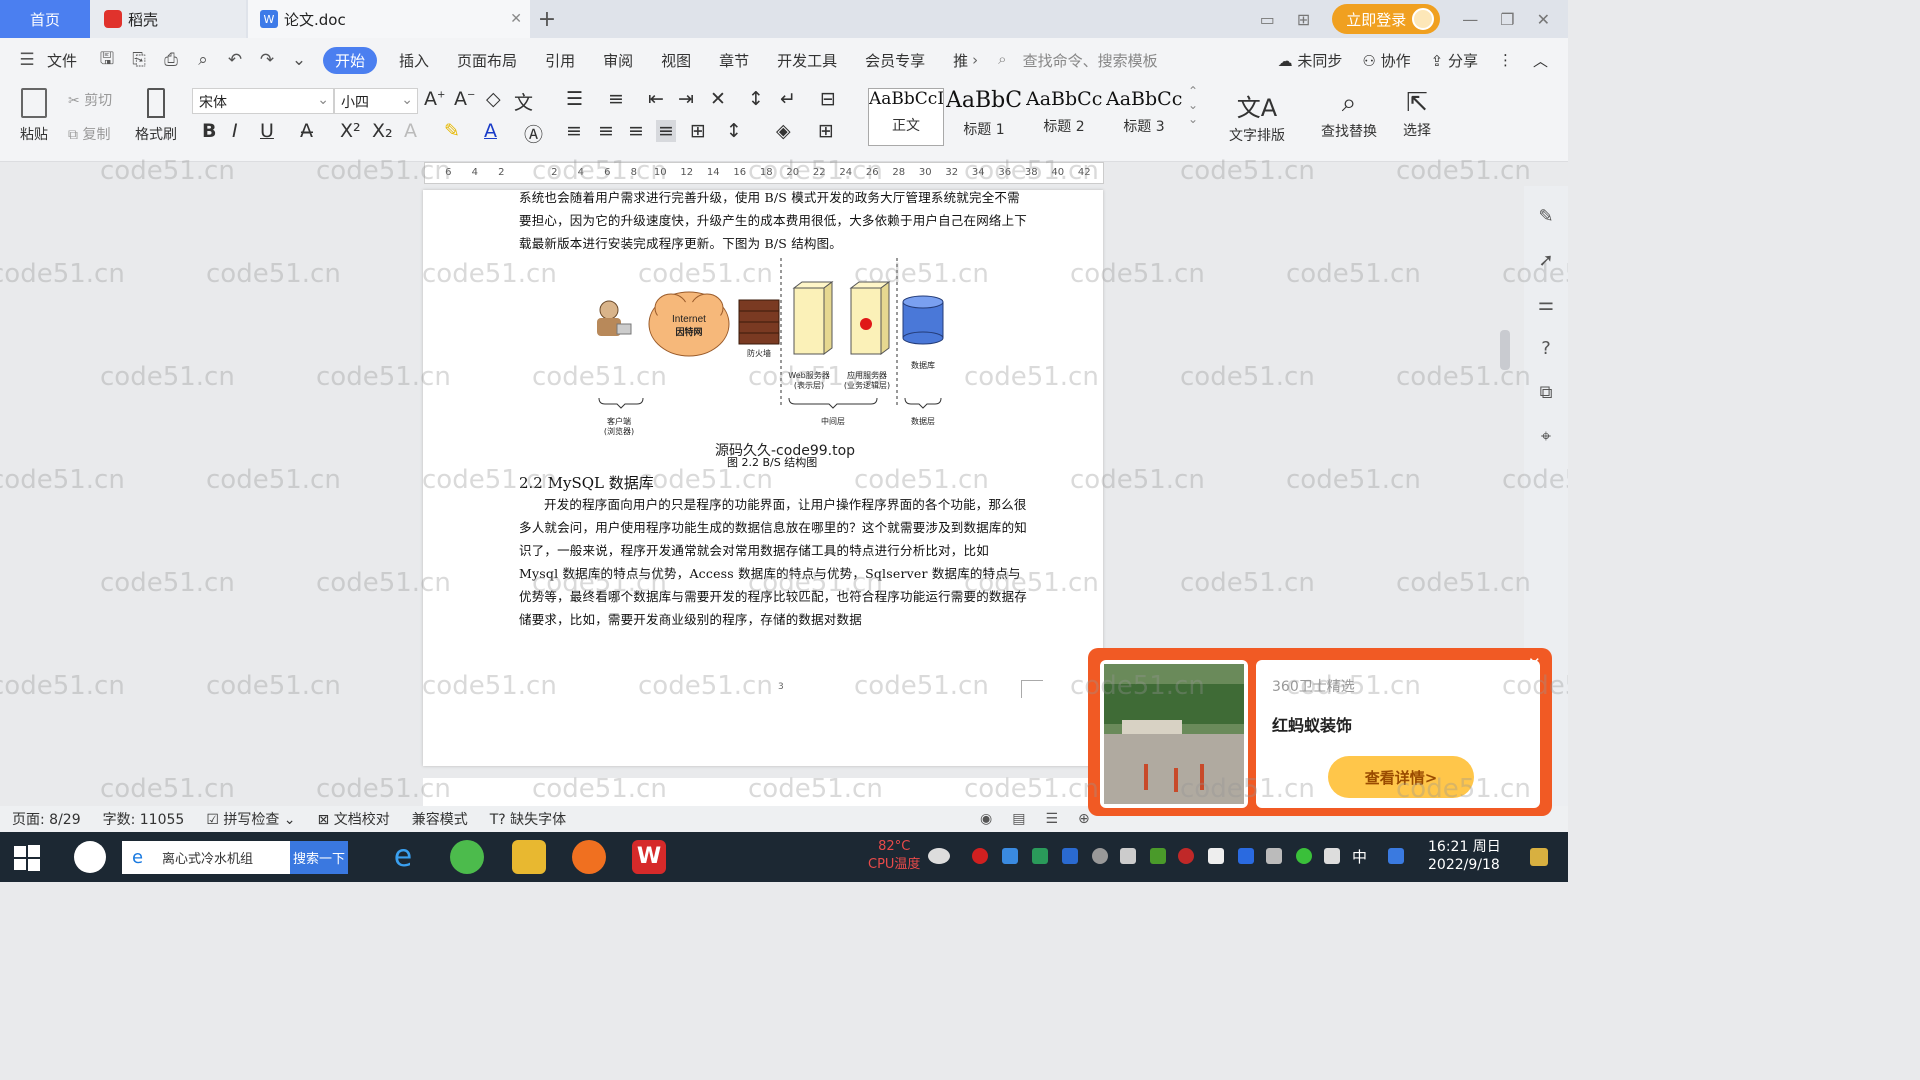 Image resolution: width=1920 pixels, height=1080 pixels. Describe the element at coordinates (618, 60) in the screenshot. I see `menu-review: 审阅` at that location.